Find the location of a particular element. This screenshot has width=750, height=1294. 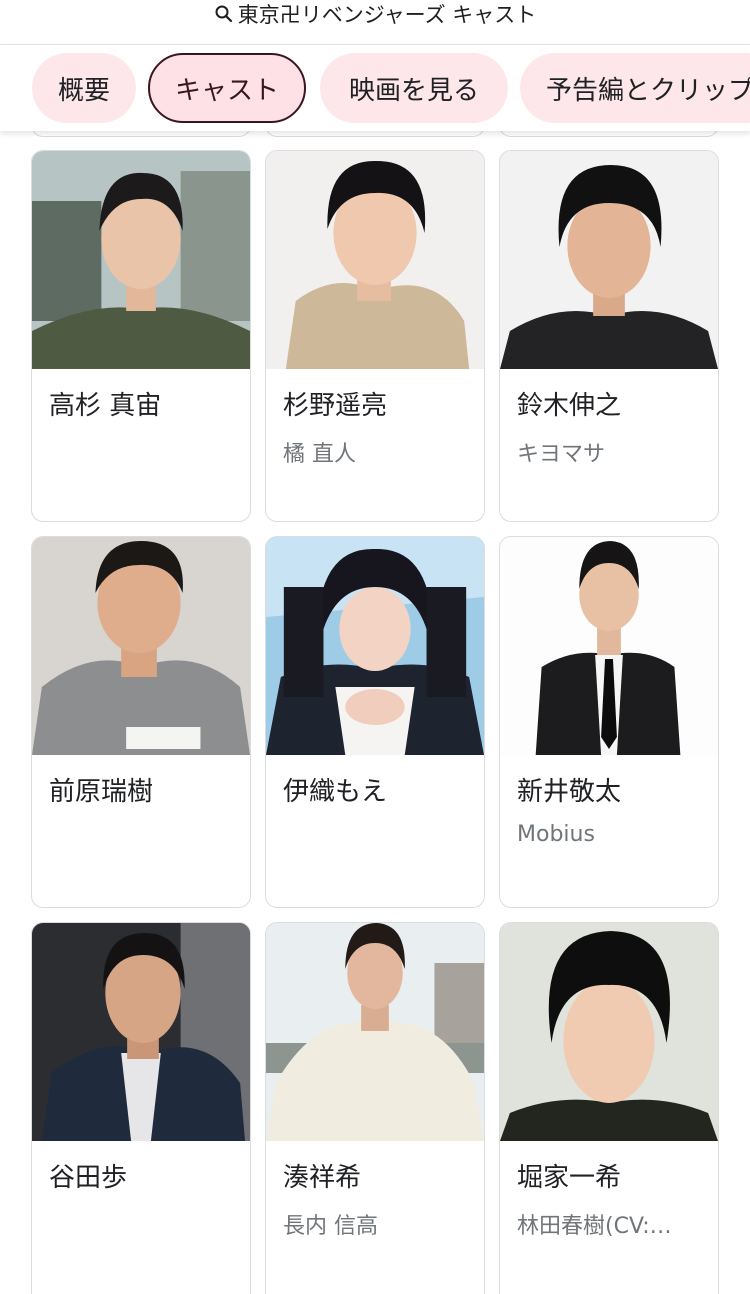

cast-name: 堀家一希 is located at coordinates (569, 1178).